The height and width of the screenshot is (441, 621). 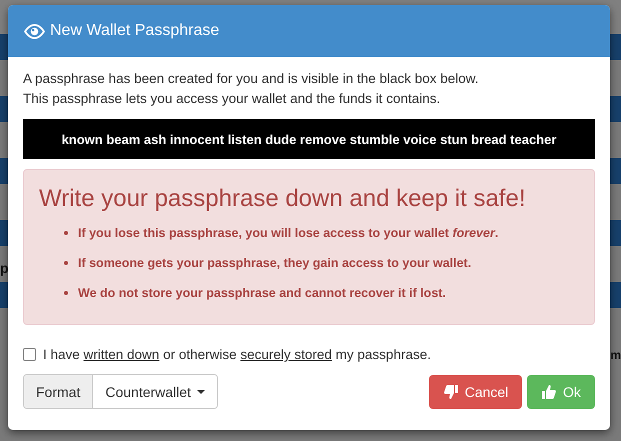 I want to click on thumbs-down-icon, so click(x=450, y=392).